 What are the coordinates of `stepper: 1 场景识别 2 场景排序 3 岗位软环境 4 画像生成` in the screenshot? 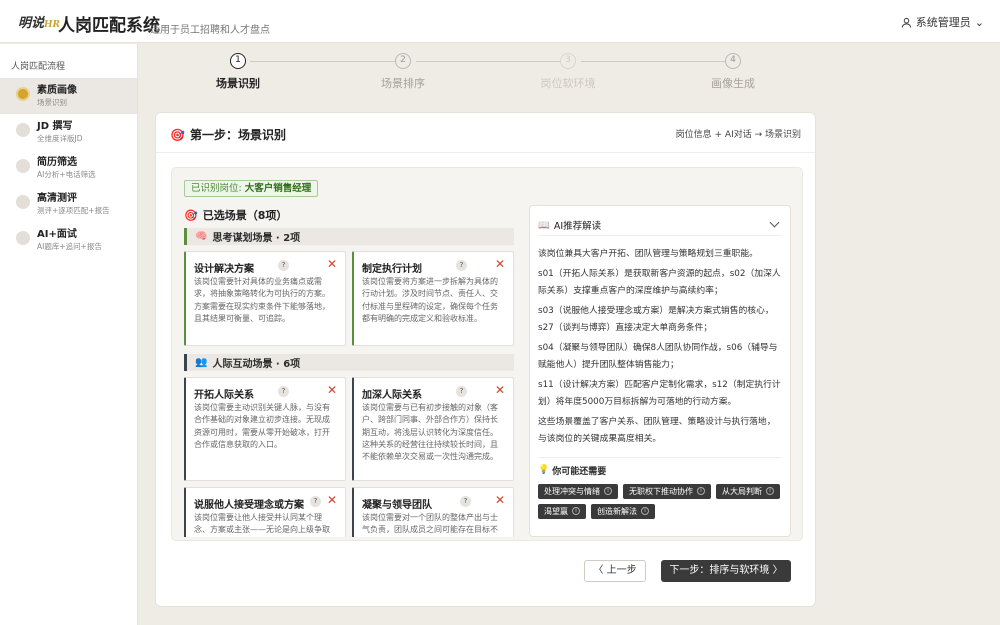 It's located at (500, 72).